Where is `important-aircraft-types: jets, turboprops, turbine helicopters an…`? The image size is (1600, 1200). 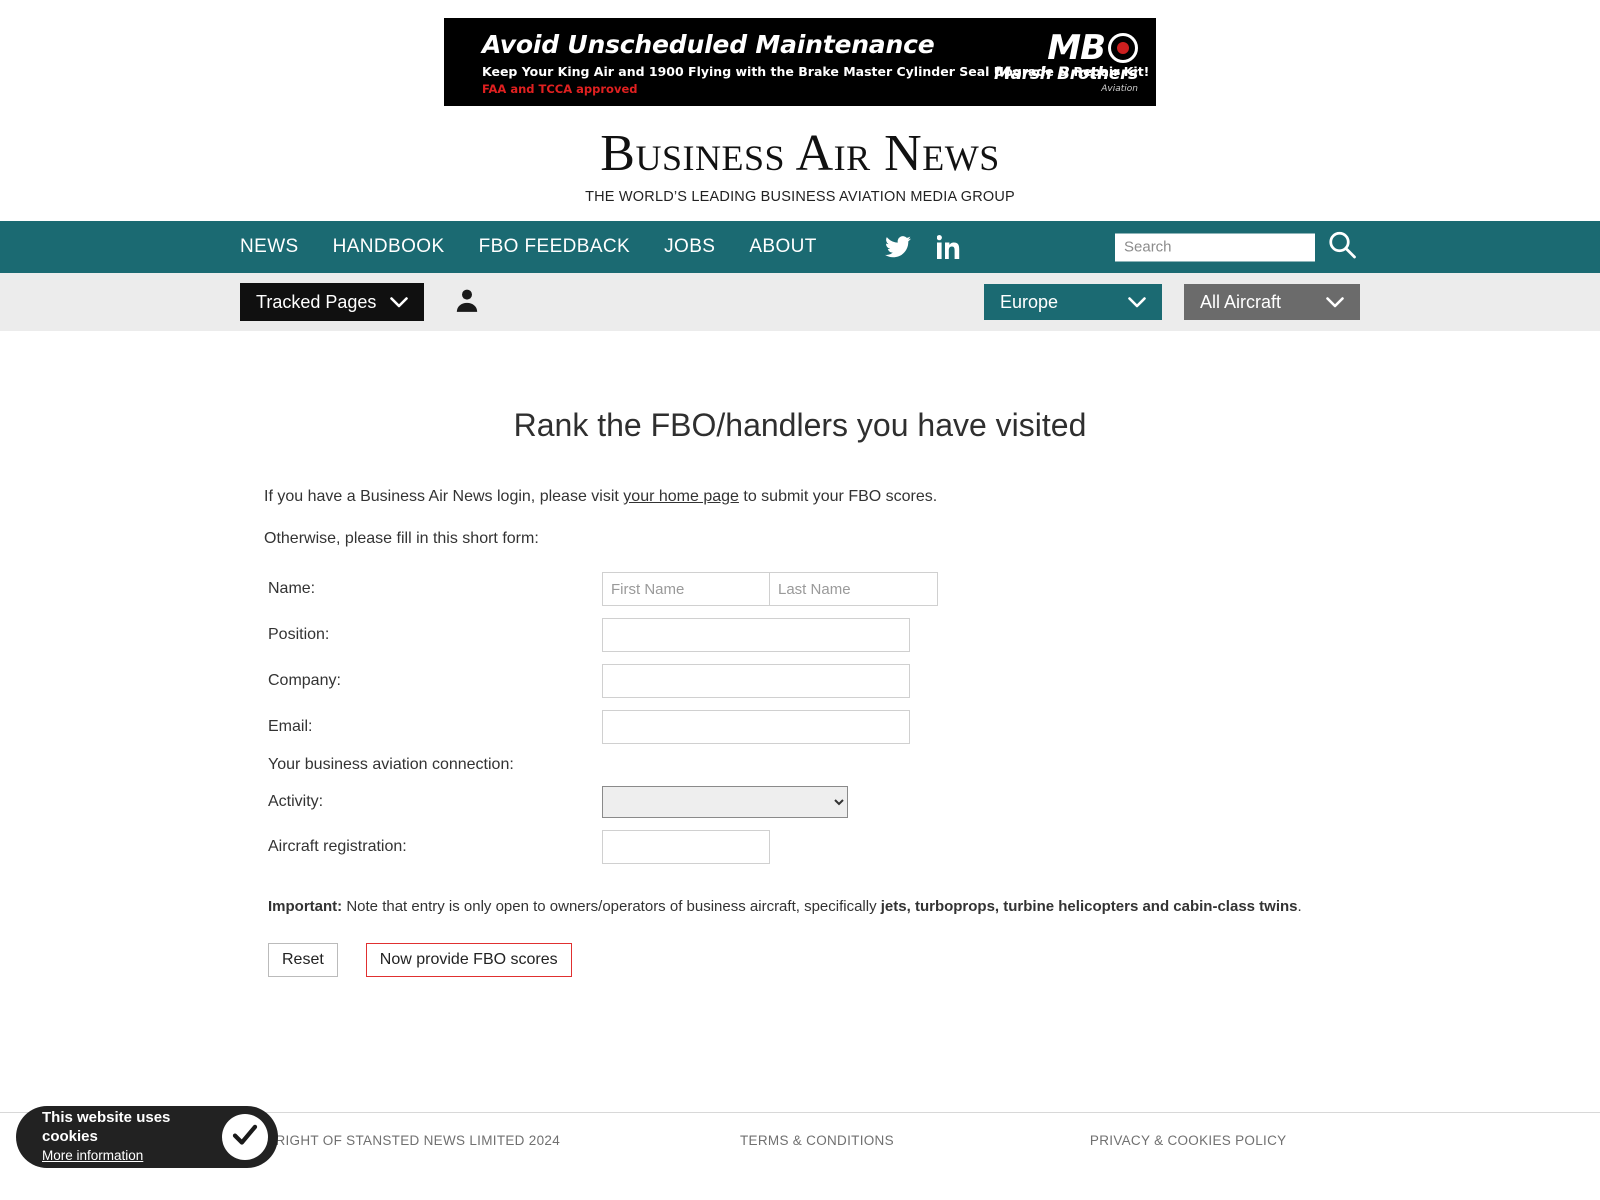
important-aircraft-types: jets, turboprops, turbine helicopters an… is located at coordinates (1089, 906).